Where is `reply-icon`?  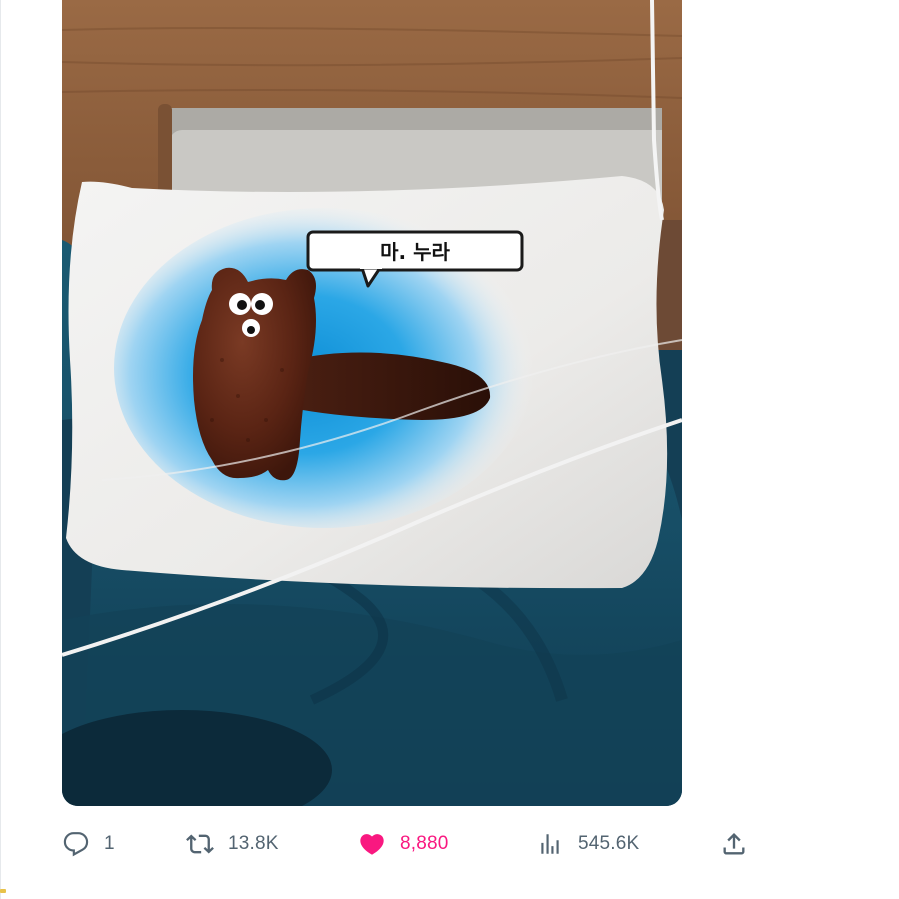
reply-icon is located at coordinates (76, 844).